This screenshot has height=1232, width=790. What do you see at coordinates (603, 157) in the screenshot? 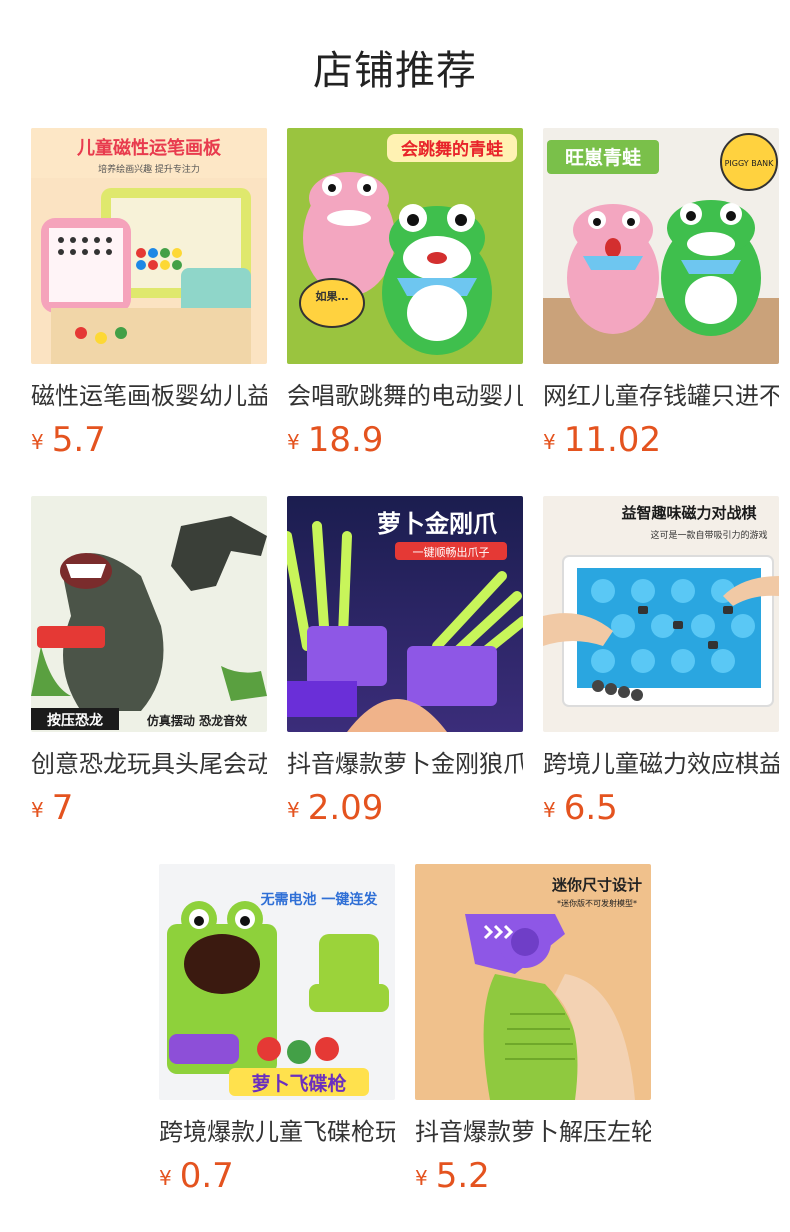
I see `image-caption: 旺崽青蛙` at bounding box center [603, 157].